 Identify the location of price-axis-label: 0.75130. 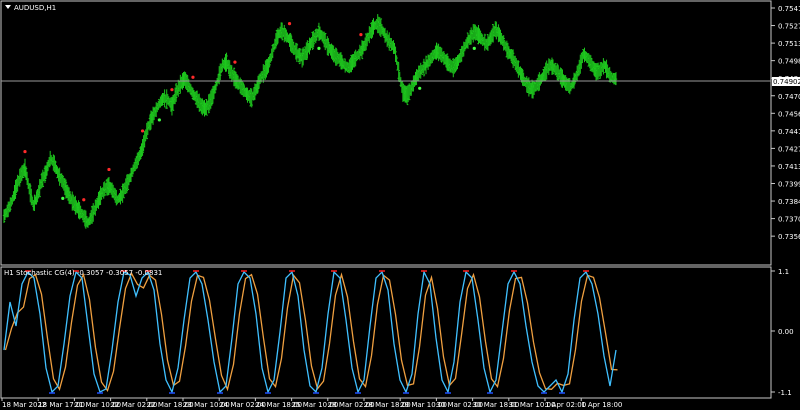
(789, 44).